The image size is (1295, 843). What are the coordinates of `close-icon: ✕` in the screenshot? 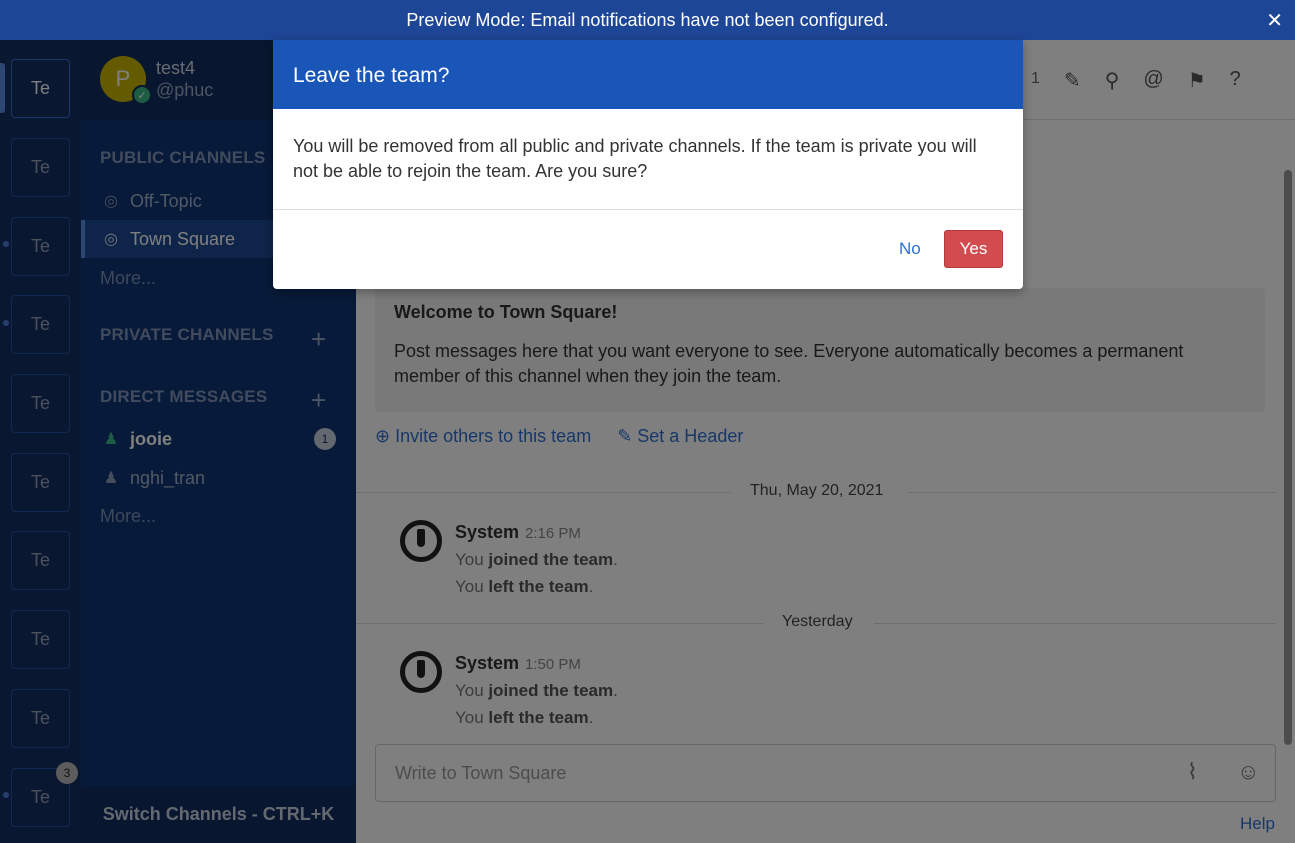 It's located at (1274, 20).